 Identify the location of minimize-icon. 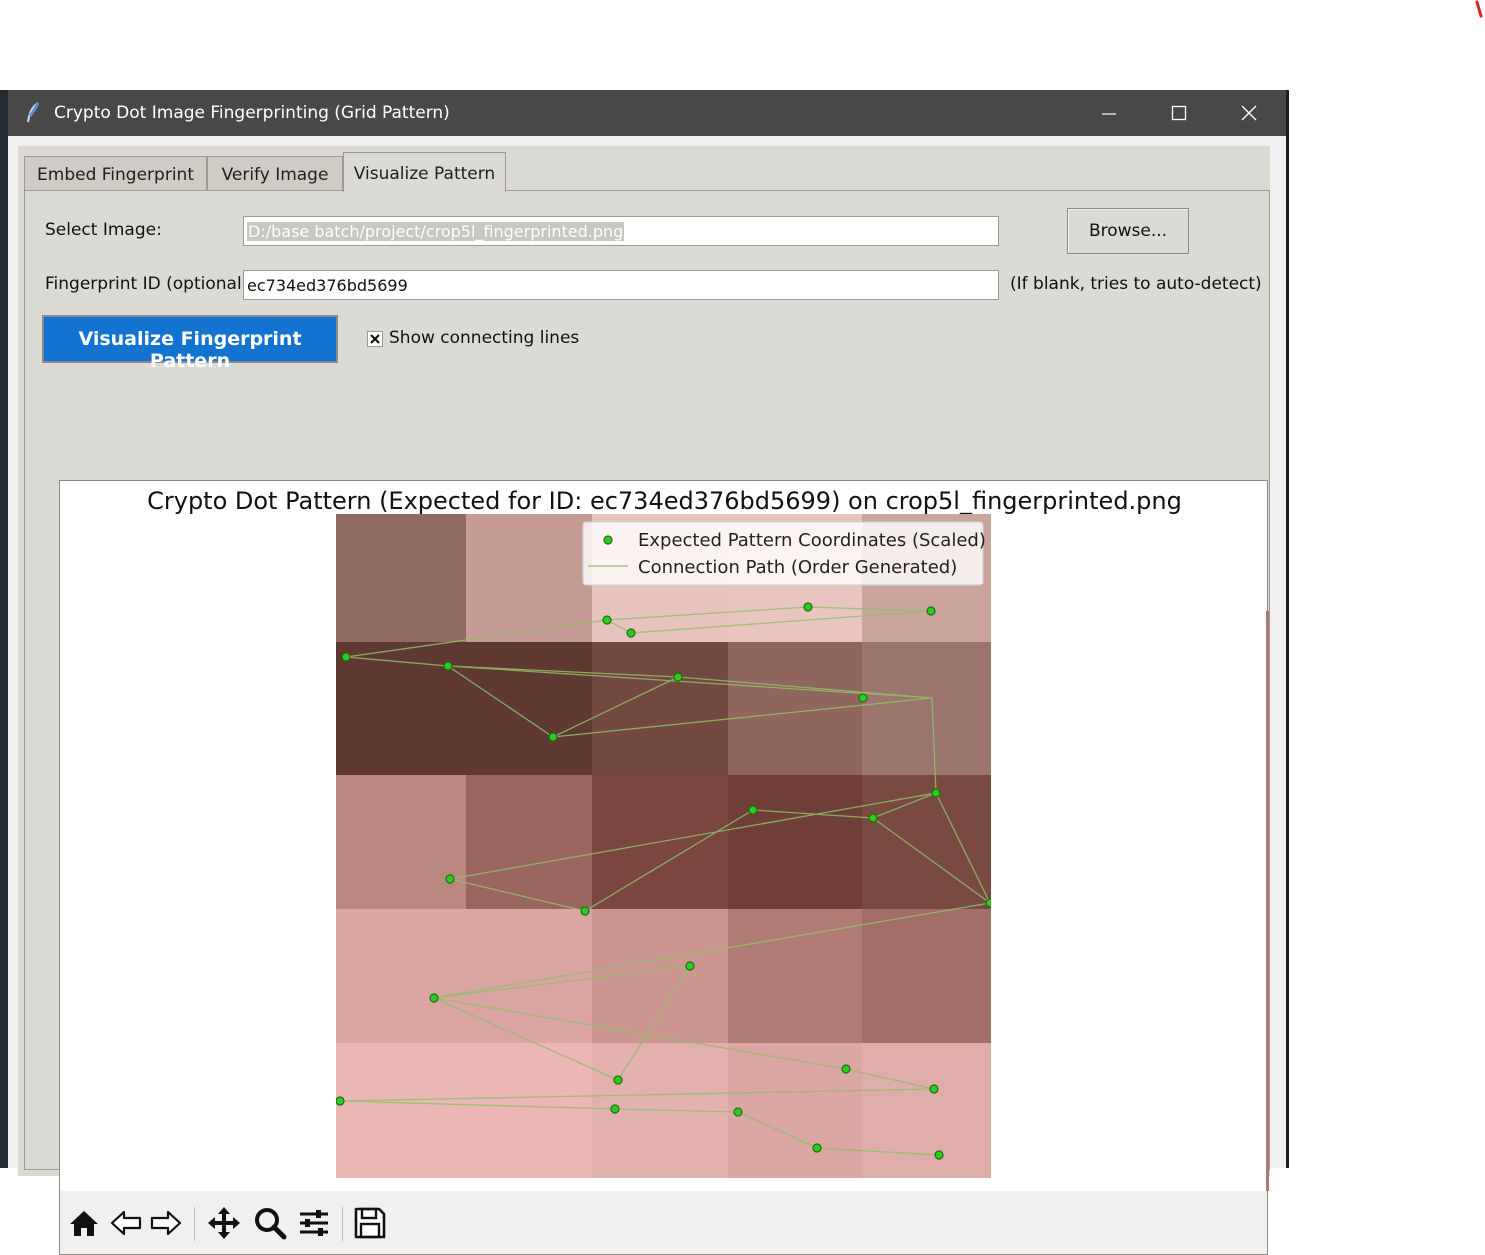
(1109, 114).